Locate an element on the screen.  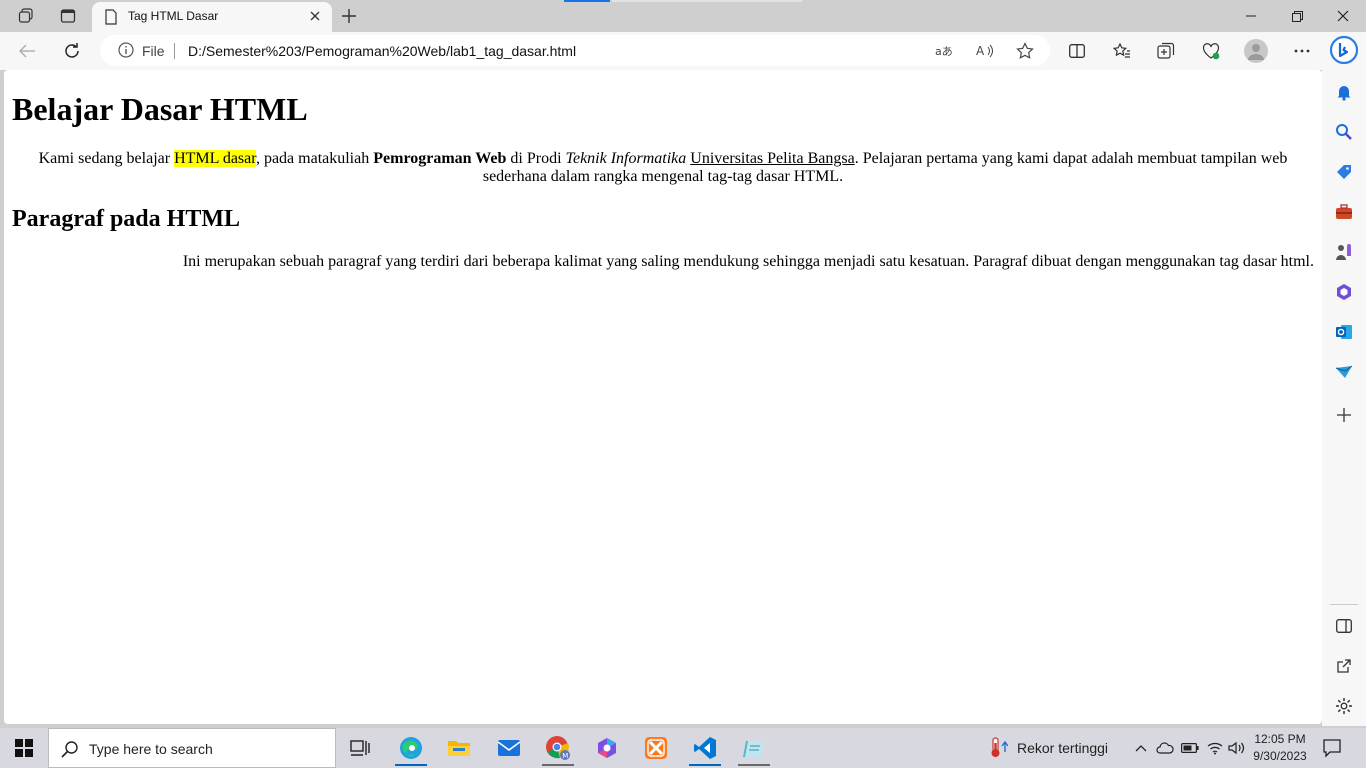
wifi-icon is located at coordinates (1215, 748).